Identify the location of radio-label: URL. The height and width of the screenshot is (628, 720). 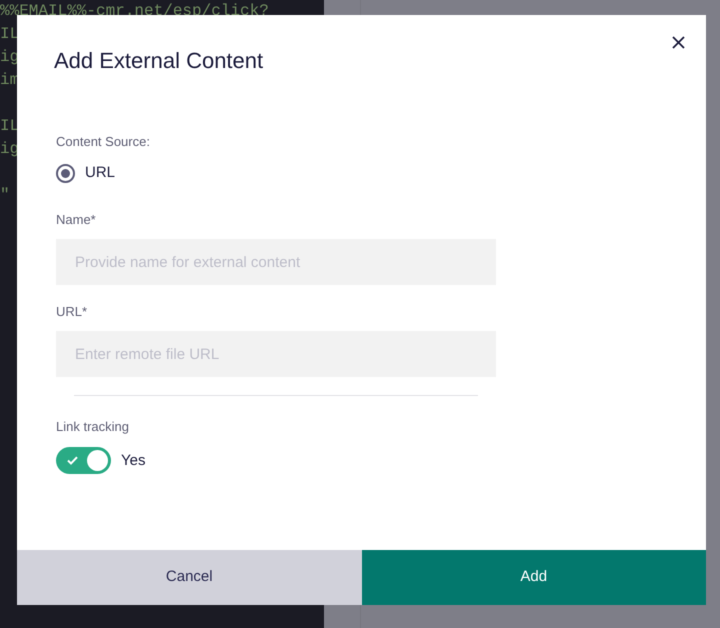
(100, 173).